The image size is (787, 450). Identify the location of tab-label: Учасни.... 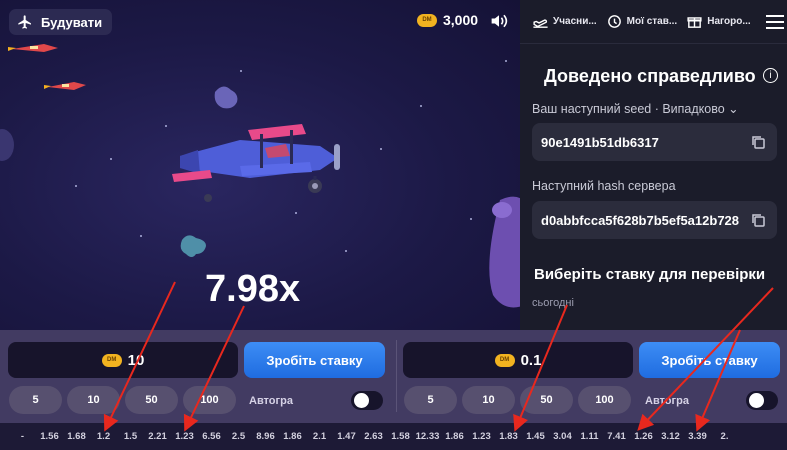
(575, 21).